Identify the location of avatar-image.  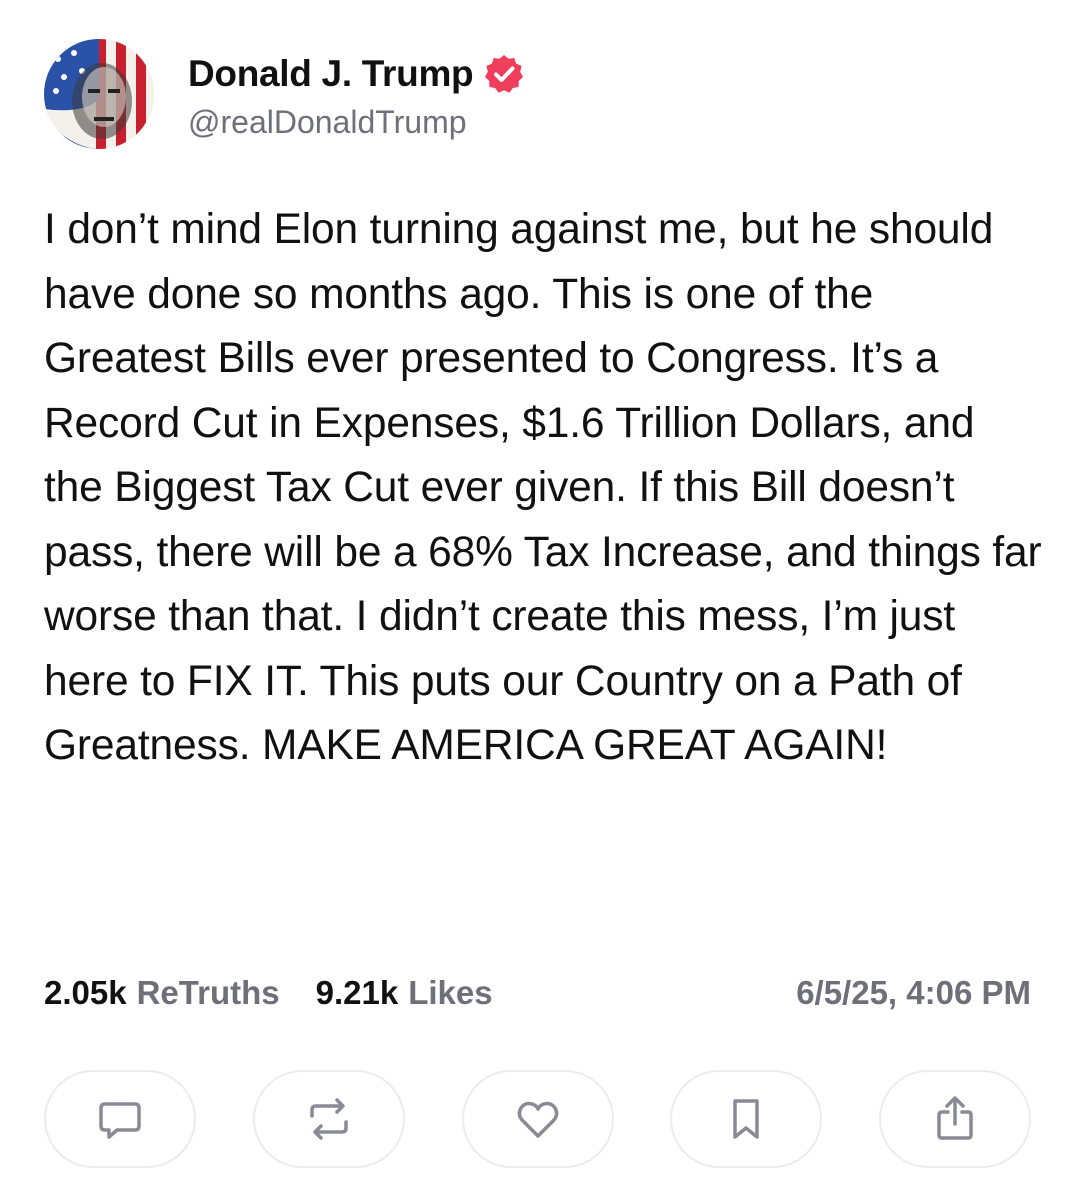
(99, 94).